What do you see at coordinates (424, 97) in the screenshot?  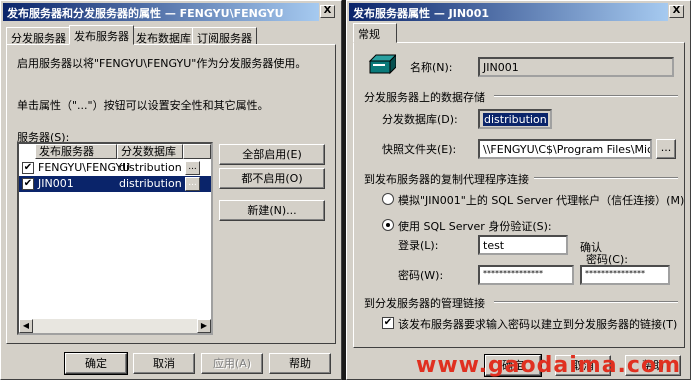 I see `storage-group-label: 分发服务器上的数据存储` at bounding box center [424, 97].